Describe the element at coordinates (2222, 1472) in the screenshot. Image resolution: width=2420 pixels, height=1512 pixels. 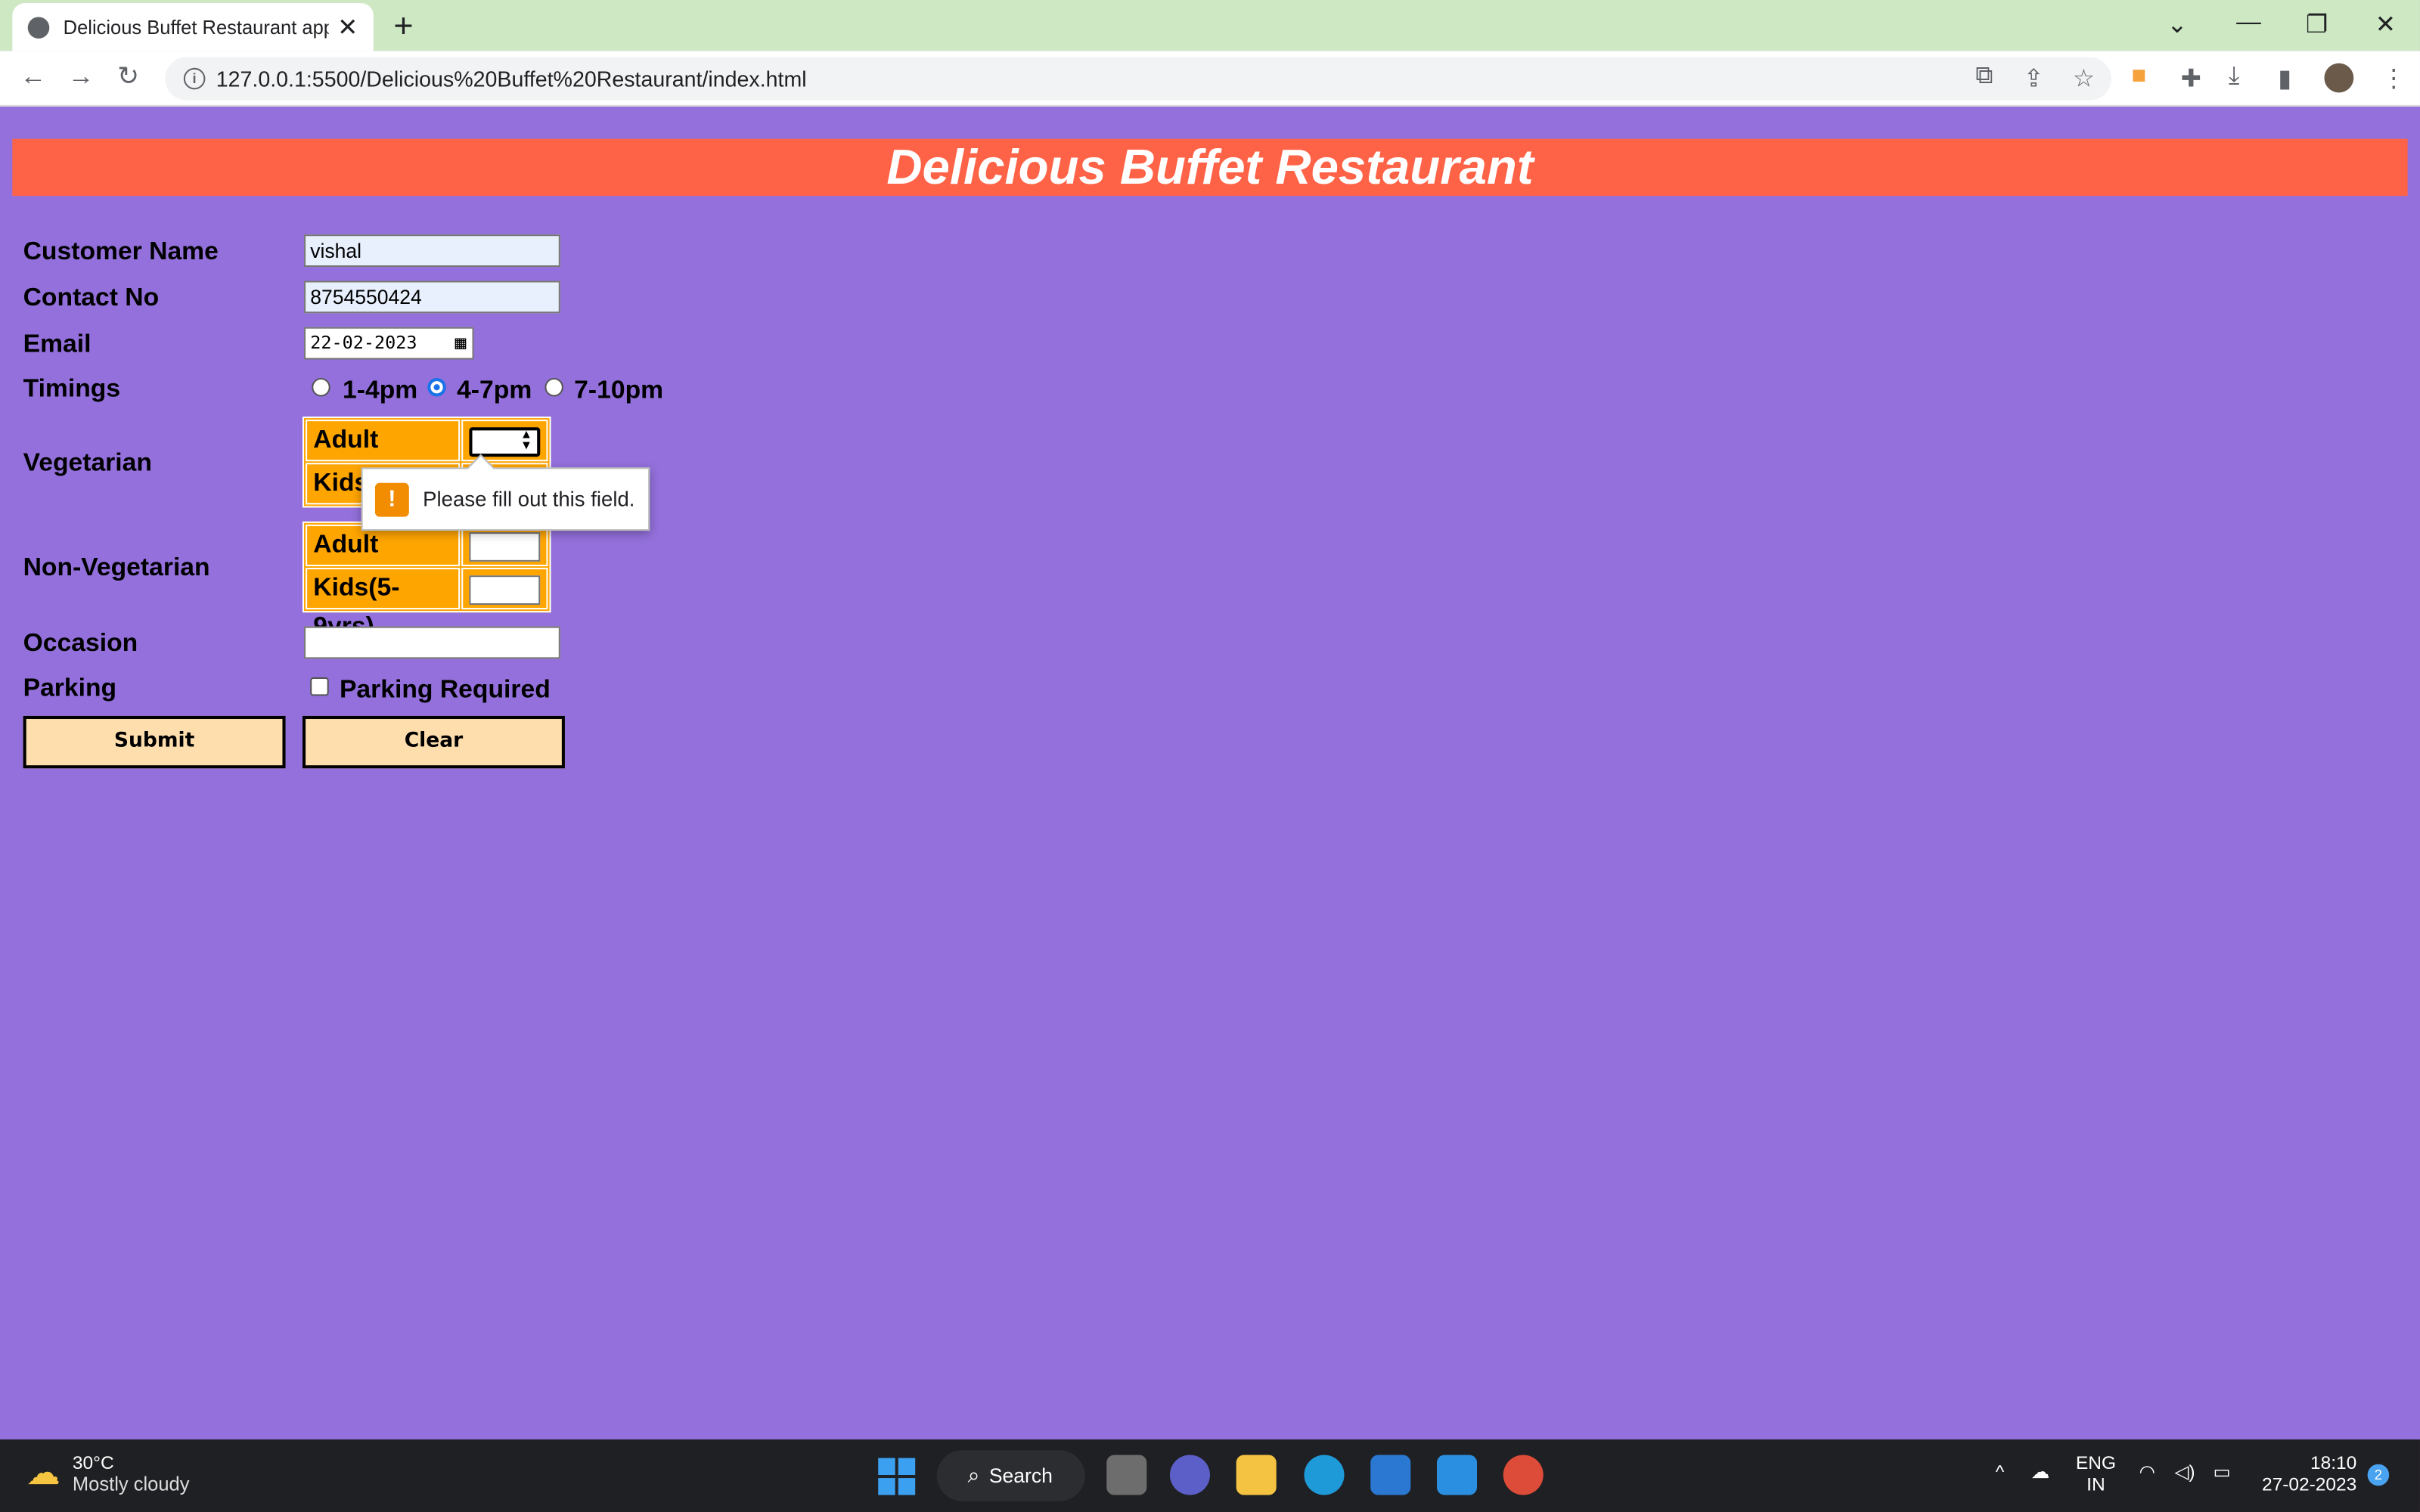
I see `battery-icon: ▭` at that location.